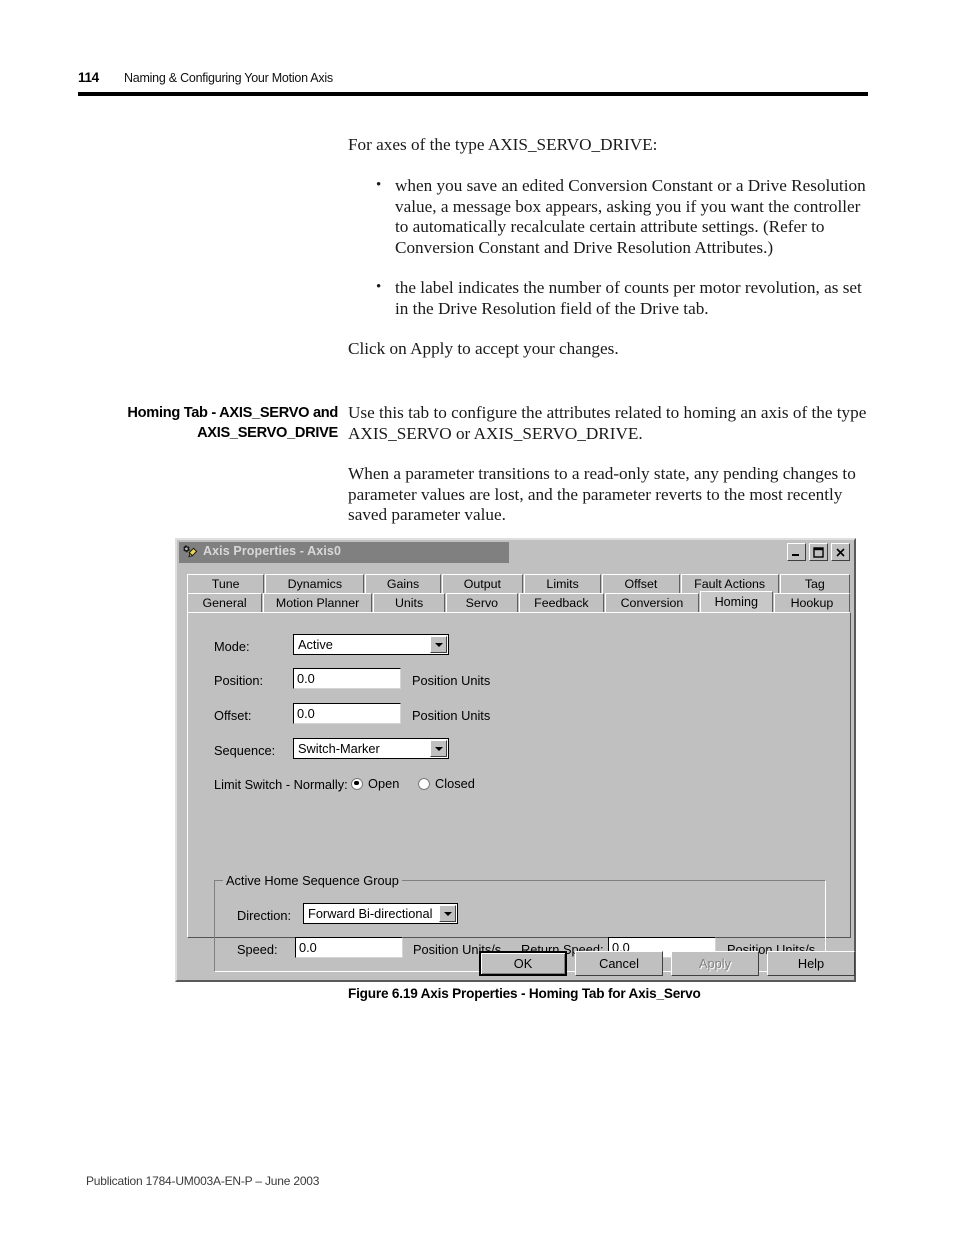  Describe the element at coordinates (840, 552) in the screenshot. I see `close-icon` at that location.